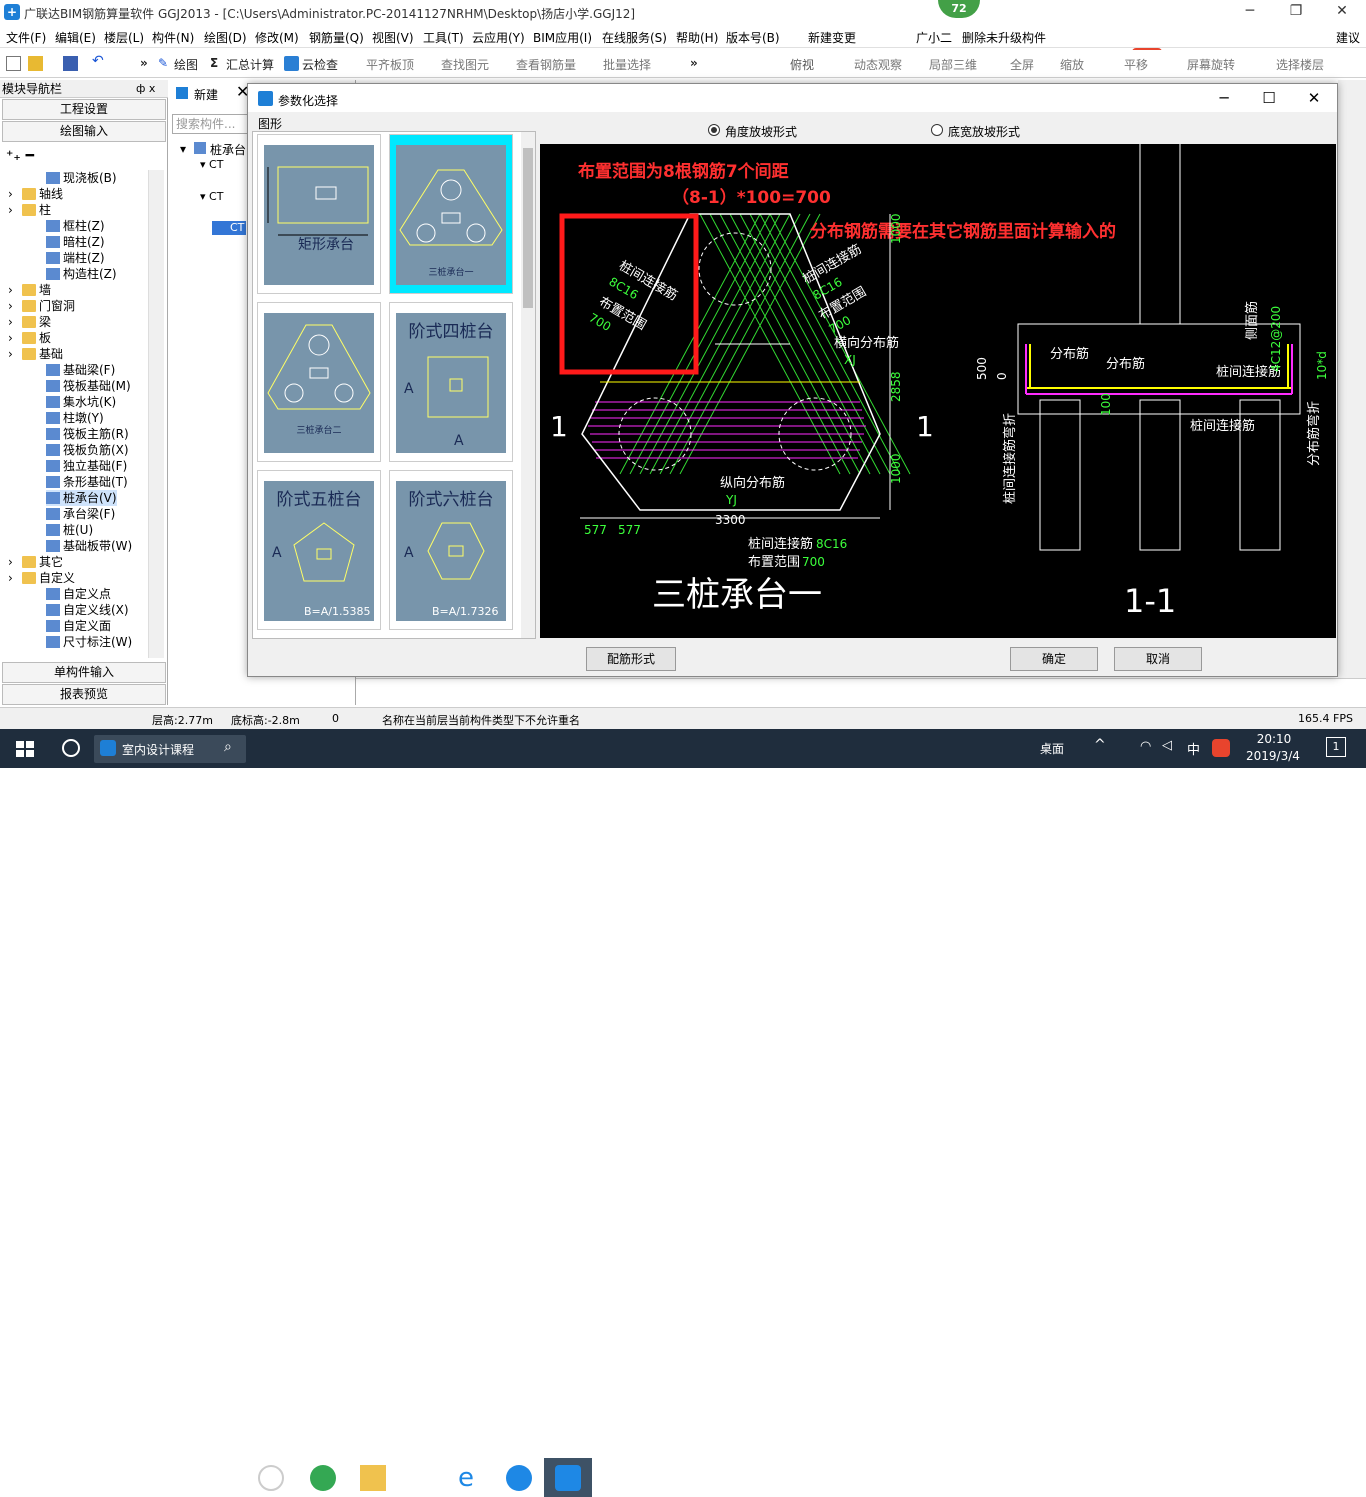 The height and width of the screenshot is (1497, 1366). What do you see at coordinates (393, 37) in the screenshot?
I see `menu-view: 视图(V)` at bounding box center [393, 37].